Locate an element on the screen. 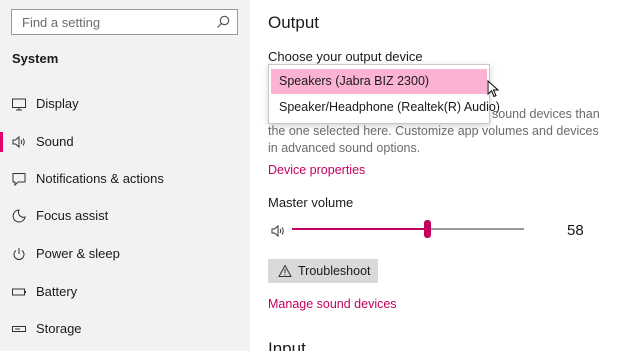 The height and width of the screenshot is (351, 624). sidebar-item-label: Display is located at coordinates (57, 103).